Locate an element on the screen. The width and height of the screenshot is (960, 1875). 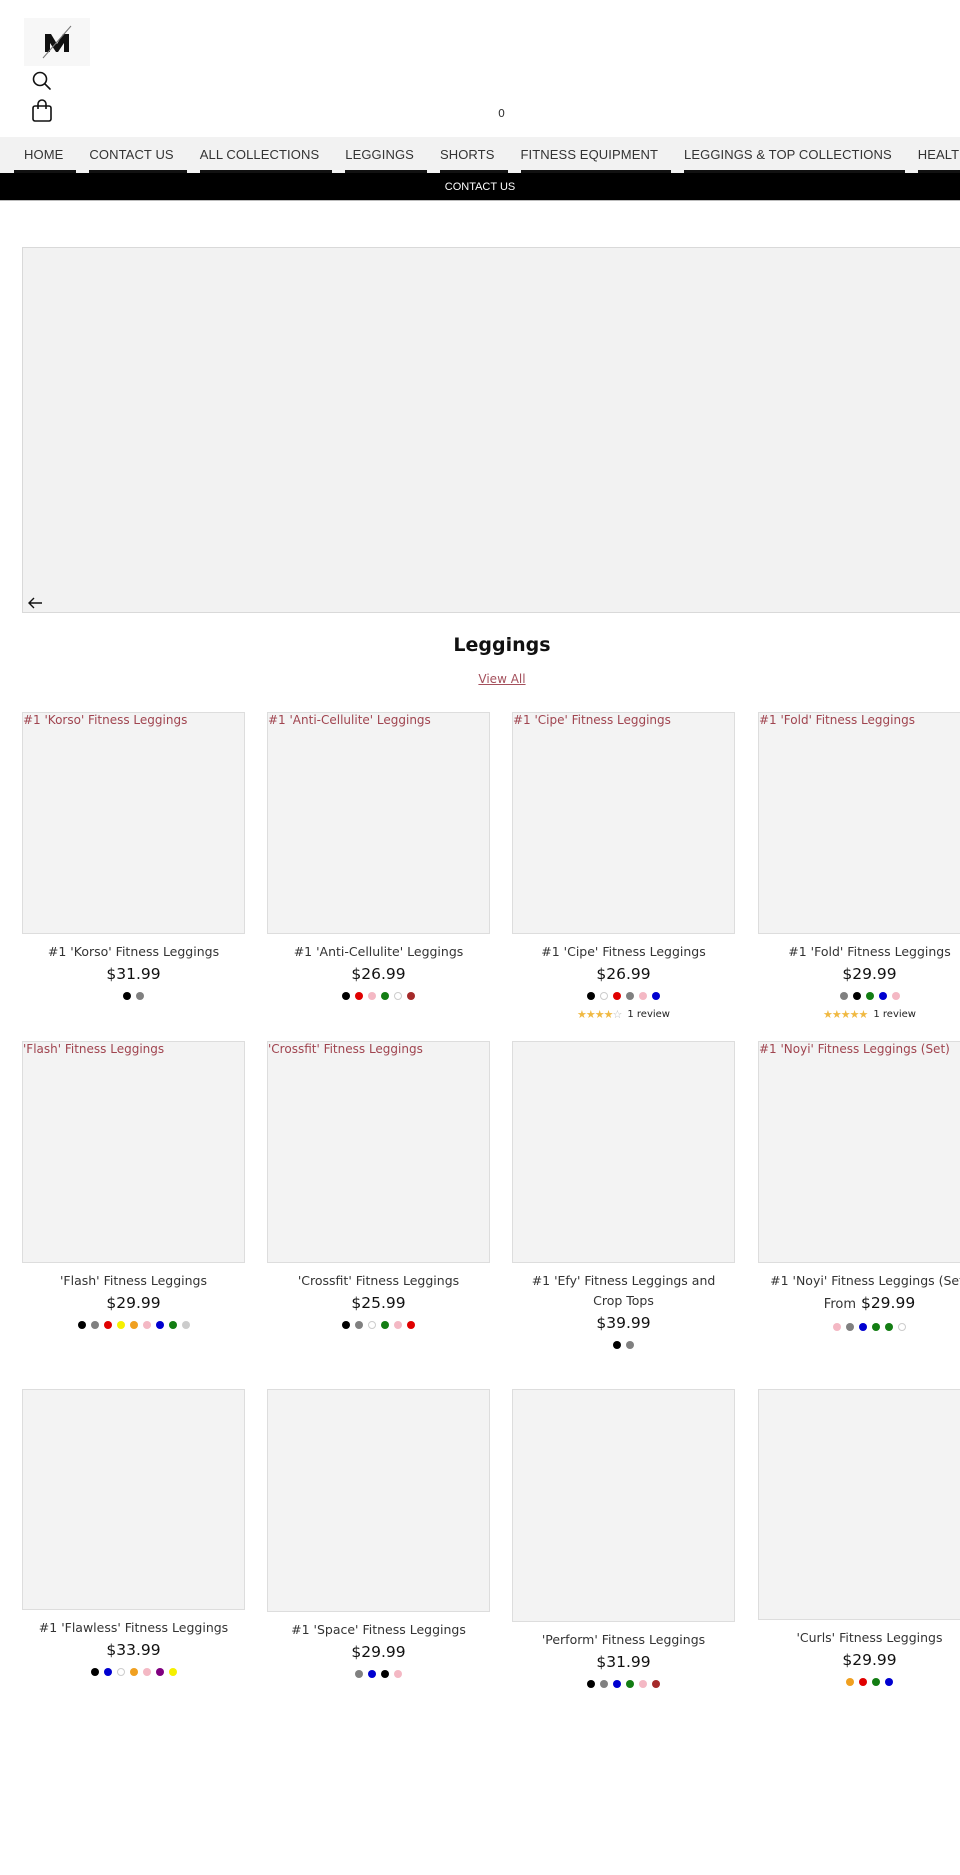
product-image: #1 'Anti-Cellulite' Leggings is located at coordinates (378, 823).